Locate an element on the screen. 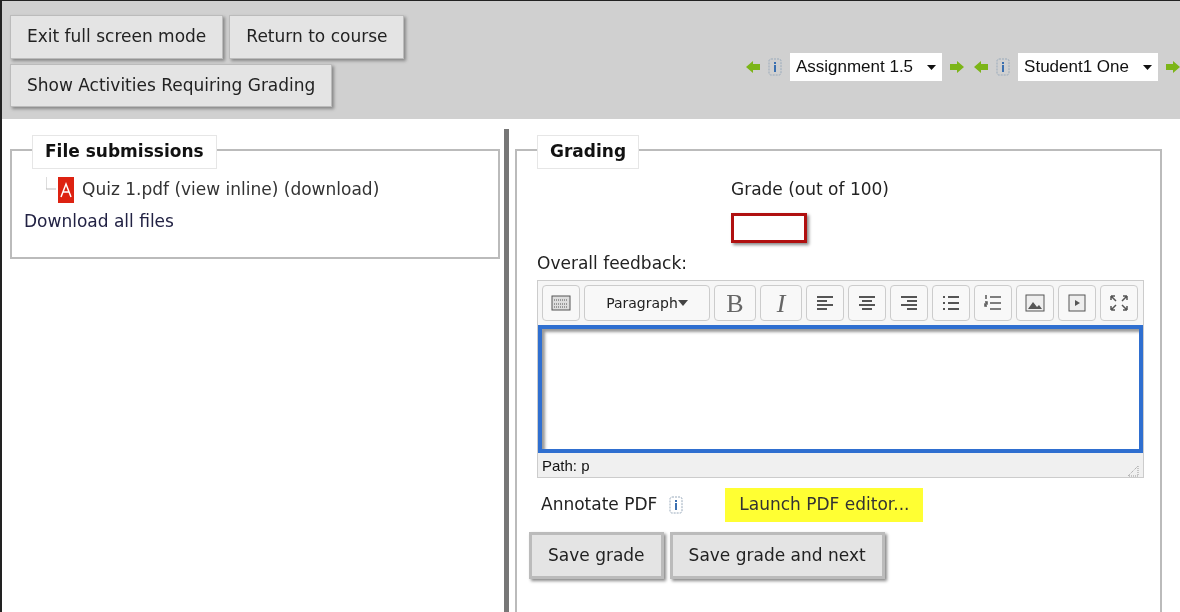 The width and height of the screenshot is (1180, 612). action-button: Show Activities Requiring Grading is located at coordinates (171, 85).